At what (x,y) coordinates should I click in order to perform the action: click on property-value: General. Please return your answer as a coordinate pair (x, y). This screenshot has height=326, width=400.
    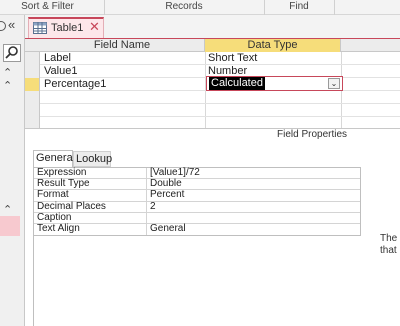
    Looking at the image, I should click on (168, 228).